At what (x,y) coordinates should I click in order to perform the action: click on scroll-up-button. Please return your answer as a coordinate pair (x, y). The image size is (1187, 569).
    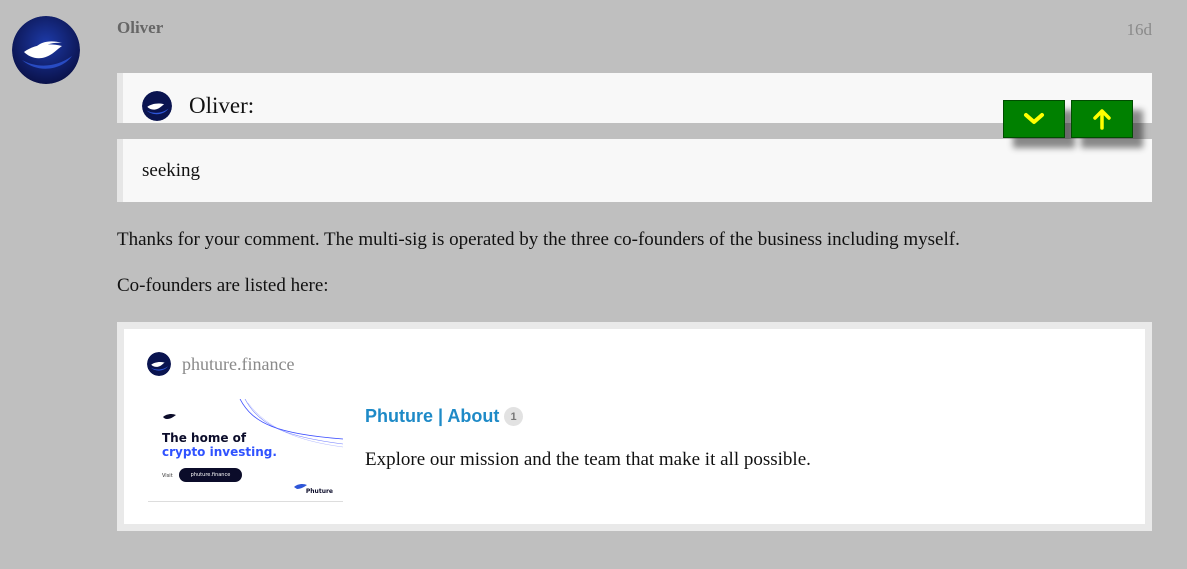
    Looking at the image, I should click on (1102, 119).